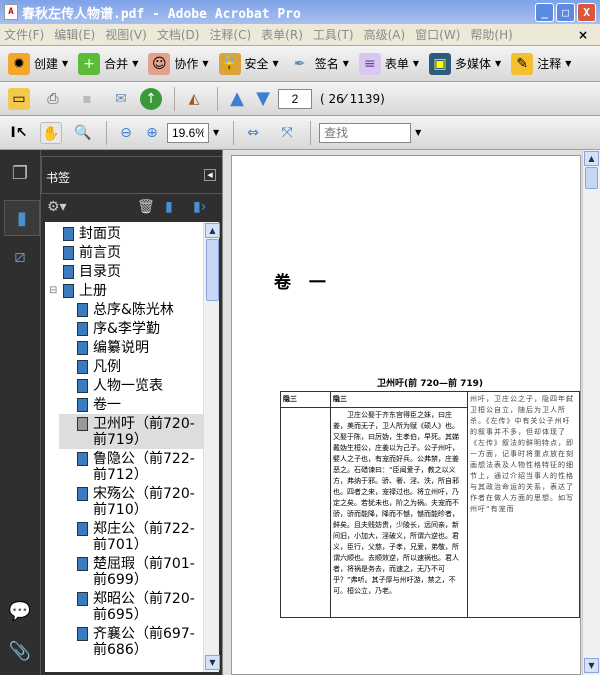 Image resolution: width=600 pixels, height=675 pixels. Describe the element at coordinates (131, 404) in the screenshot. I see `bookmark-item: 卷一` at that location.